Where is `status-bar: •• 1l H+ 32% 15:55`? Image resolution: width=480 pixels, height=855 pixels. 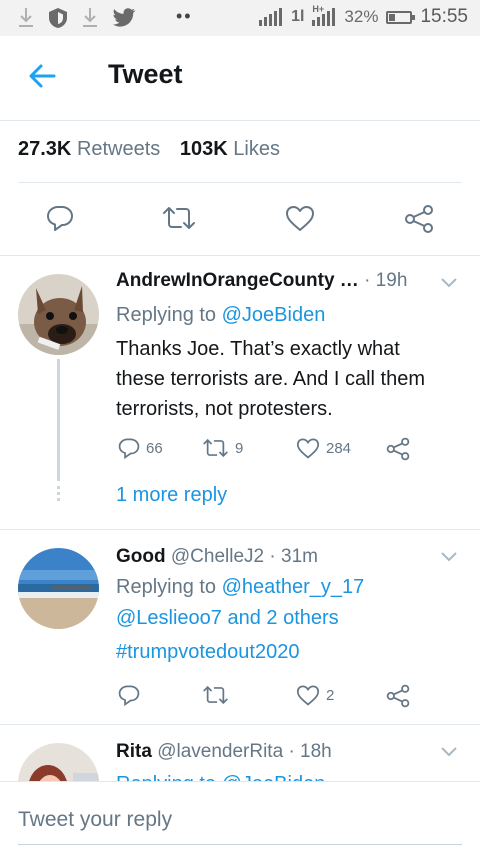 status-bar: •• 1l H+ 32% 15:55 is located at coordinates (240, 18).